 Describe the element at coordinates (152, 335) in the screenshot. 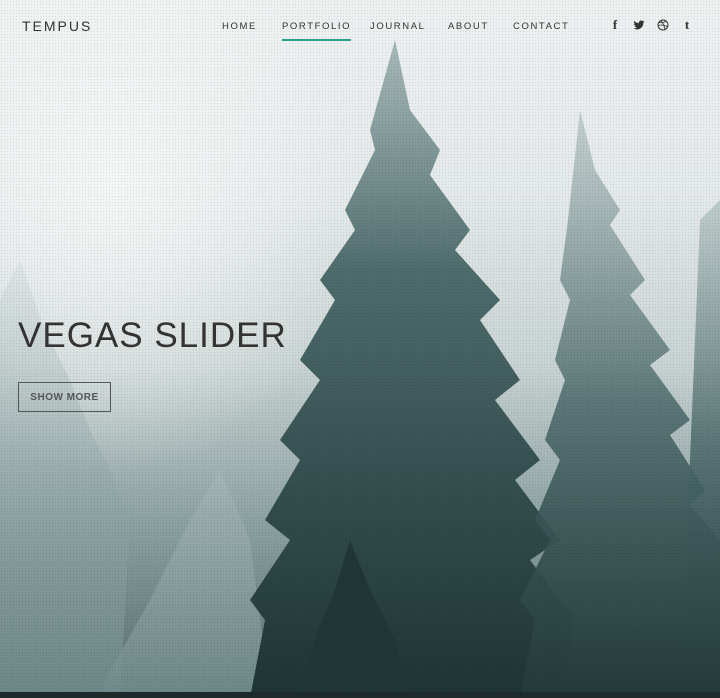

I see `hero-title: VEGAS SLIDER` at that location.